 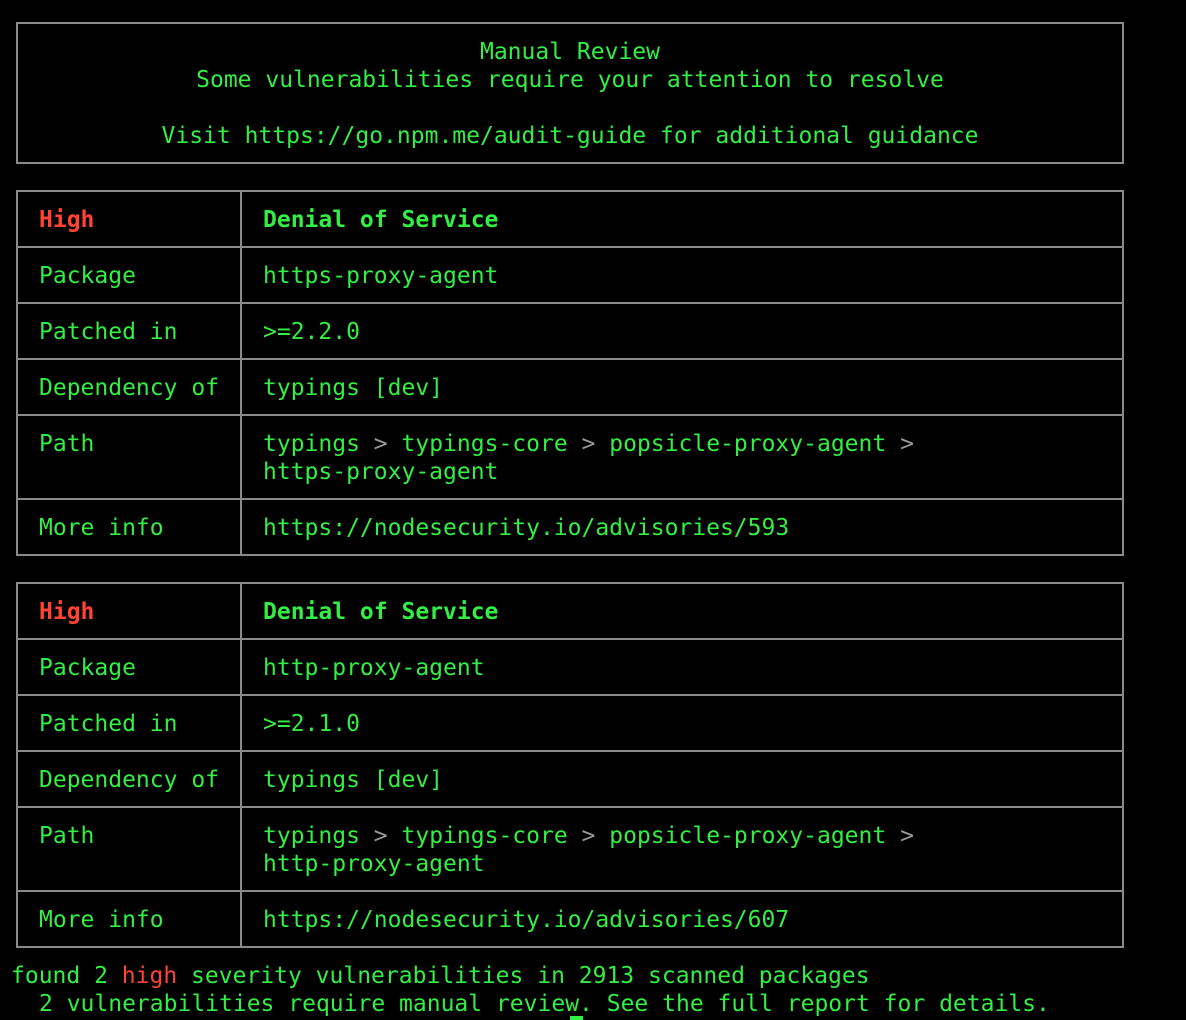 What do you see at coordinates (149, 976) in the screenshot?
I see `summary-severity-word: high` at bounding box center [149, 976].